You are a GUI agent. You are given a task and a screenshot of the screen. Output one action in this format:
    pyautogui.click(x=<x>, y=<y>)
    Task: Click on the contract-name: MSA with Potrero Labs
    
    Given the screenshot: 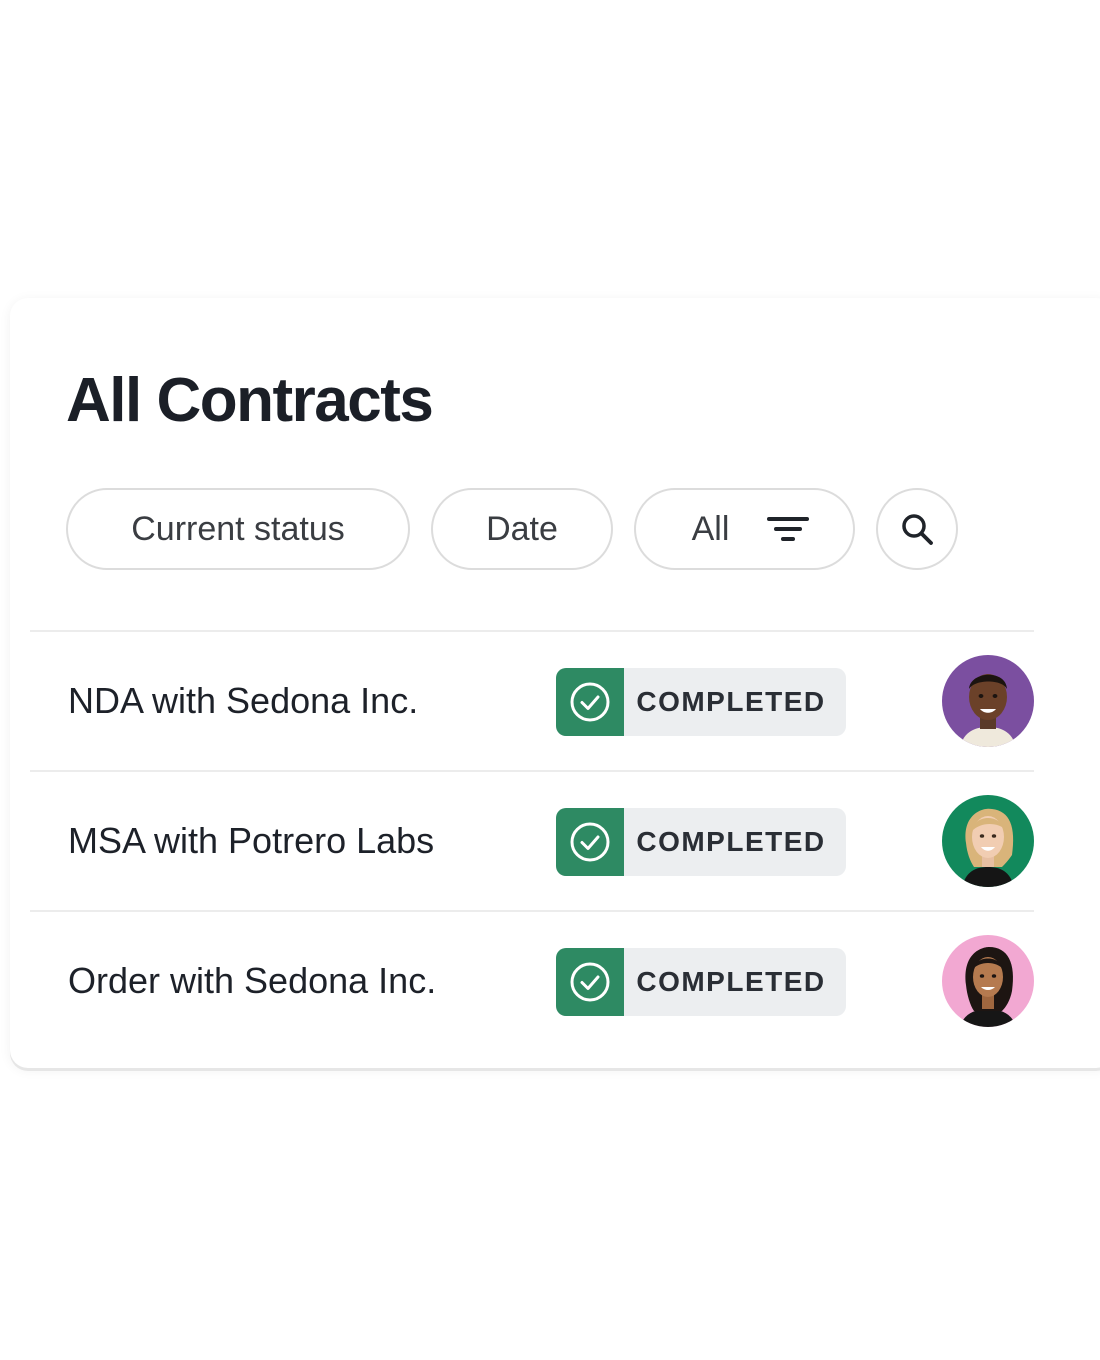 What is the action you would take?
    pyautogui.click(x=251, y=840)
    